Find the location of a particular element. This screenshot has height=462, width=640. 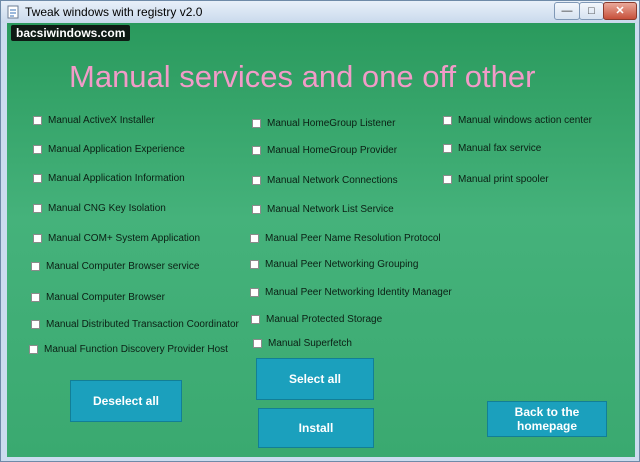

checkbox-label: Manual CNG Key Isolation is located at coordinates (107, 208).